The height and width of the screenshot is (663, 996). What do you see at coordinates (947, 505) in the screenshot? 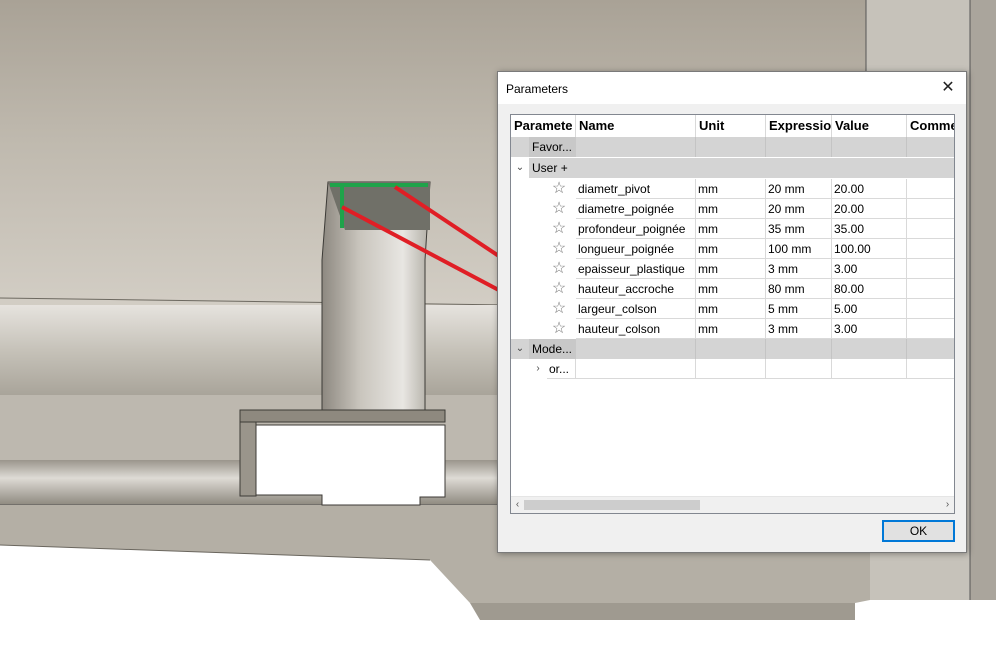
I see `scroll-right-icon: ›` at bounding box center [947, 505].